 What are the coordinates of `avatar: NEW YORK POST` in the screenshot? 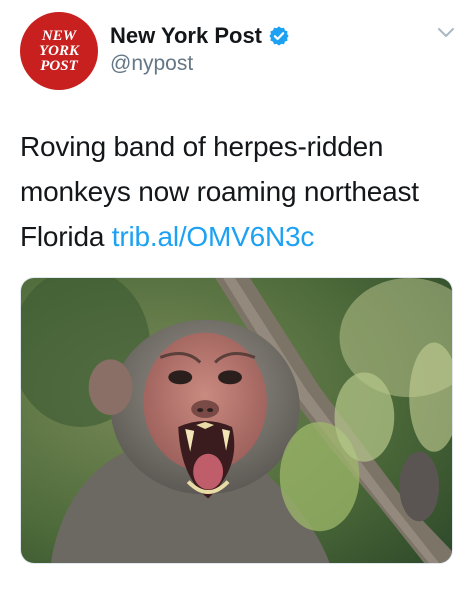 It's located at (59, 51).